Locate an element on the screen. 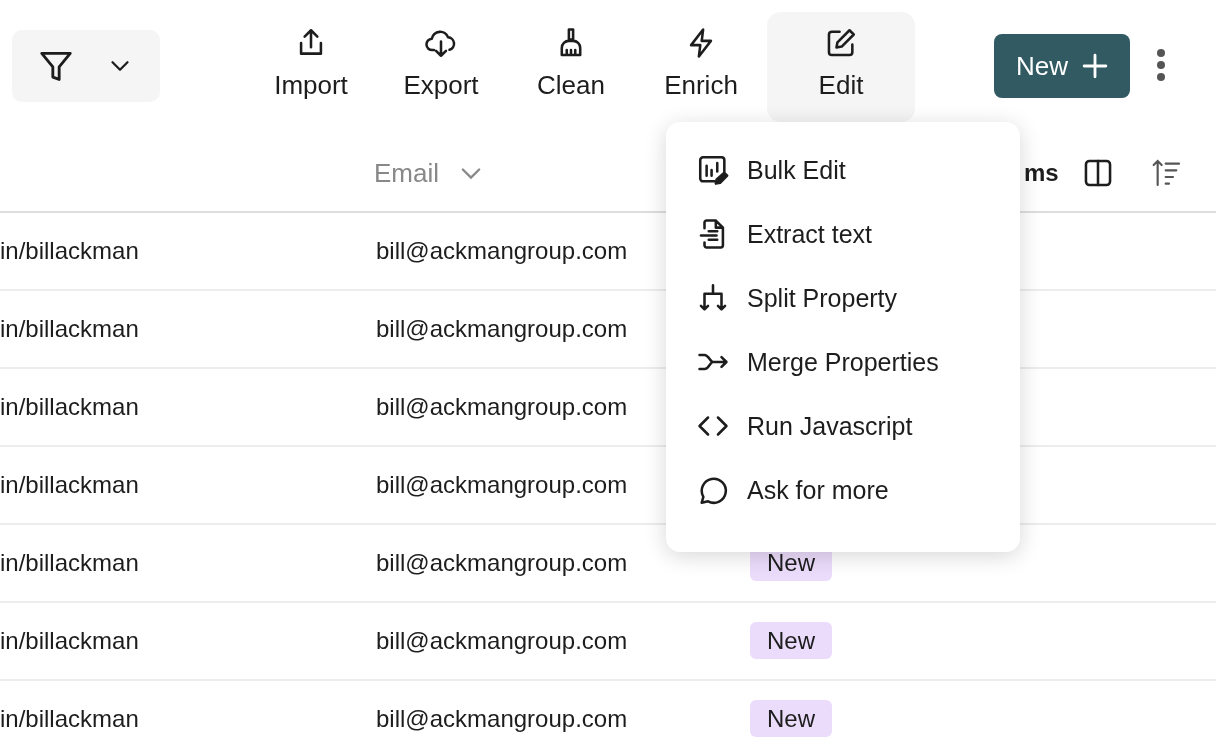 This screenshot has width=1216, height=742. toolbar-button: Clean is located at coordinates (571, 67).